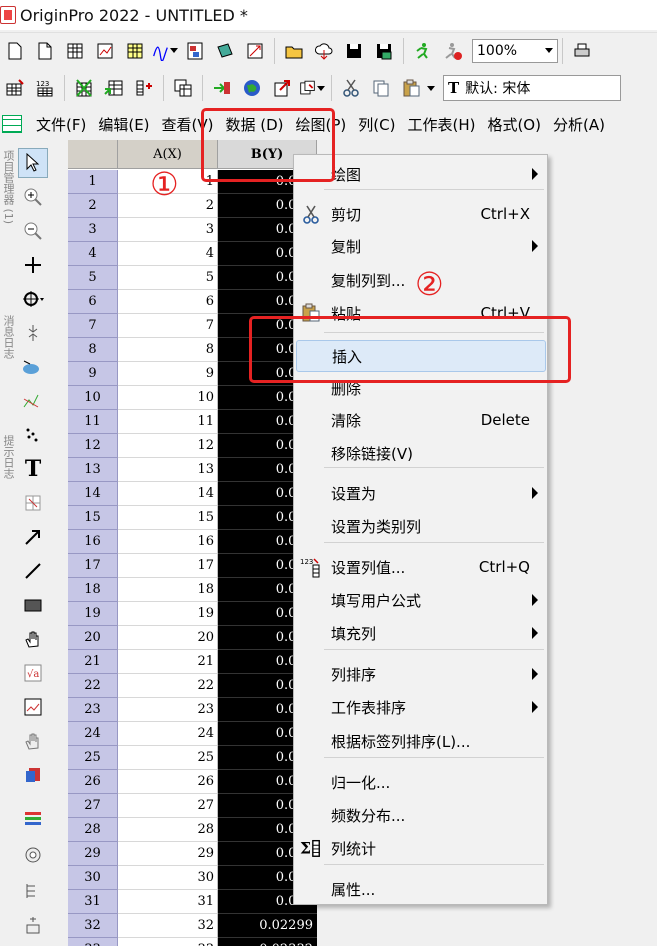  Describe the element at coordinates (33, 503) in the screenshot. I see `insert-table-icon` at that location.